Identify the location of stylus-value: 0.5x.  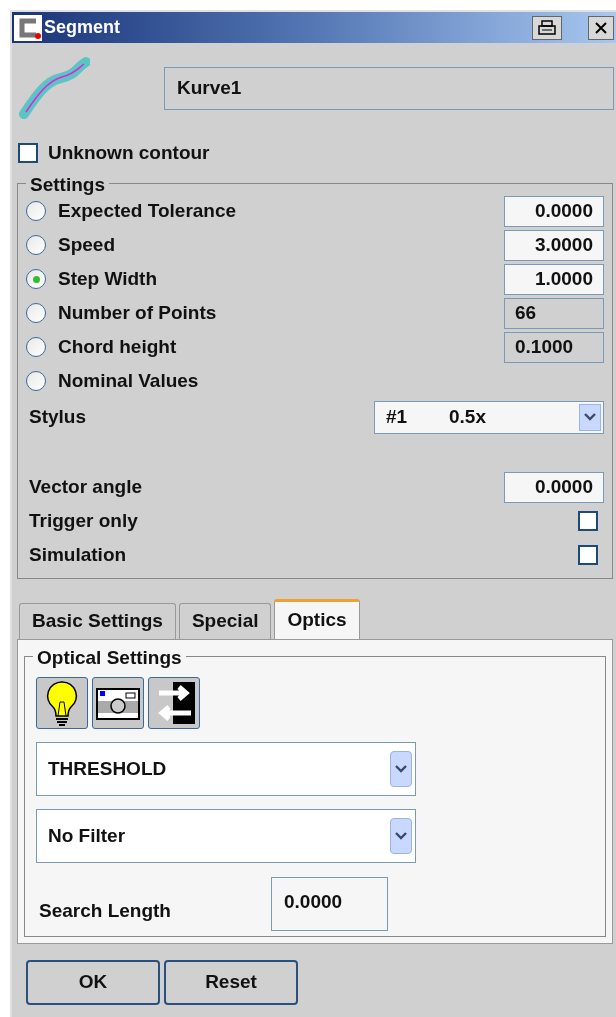
(468, 416).